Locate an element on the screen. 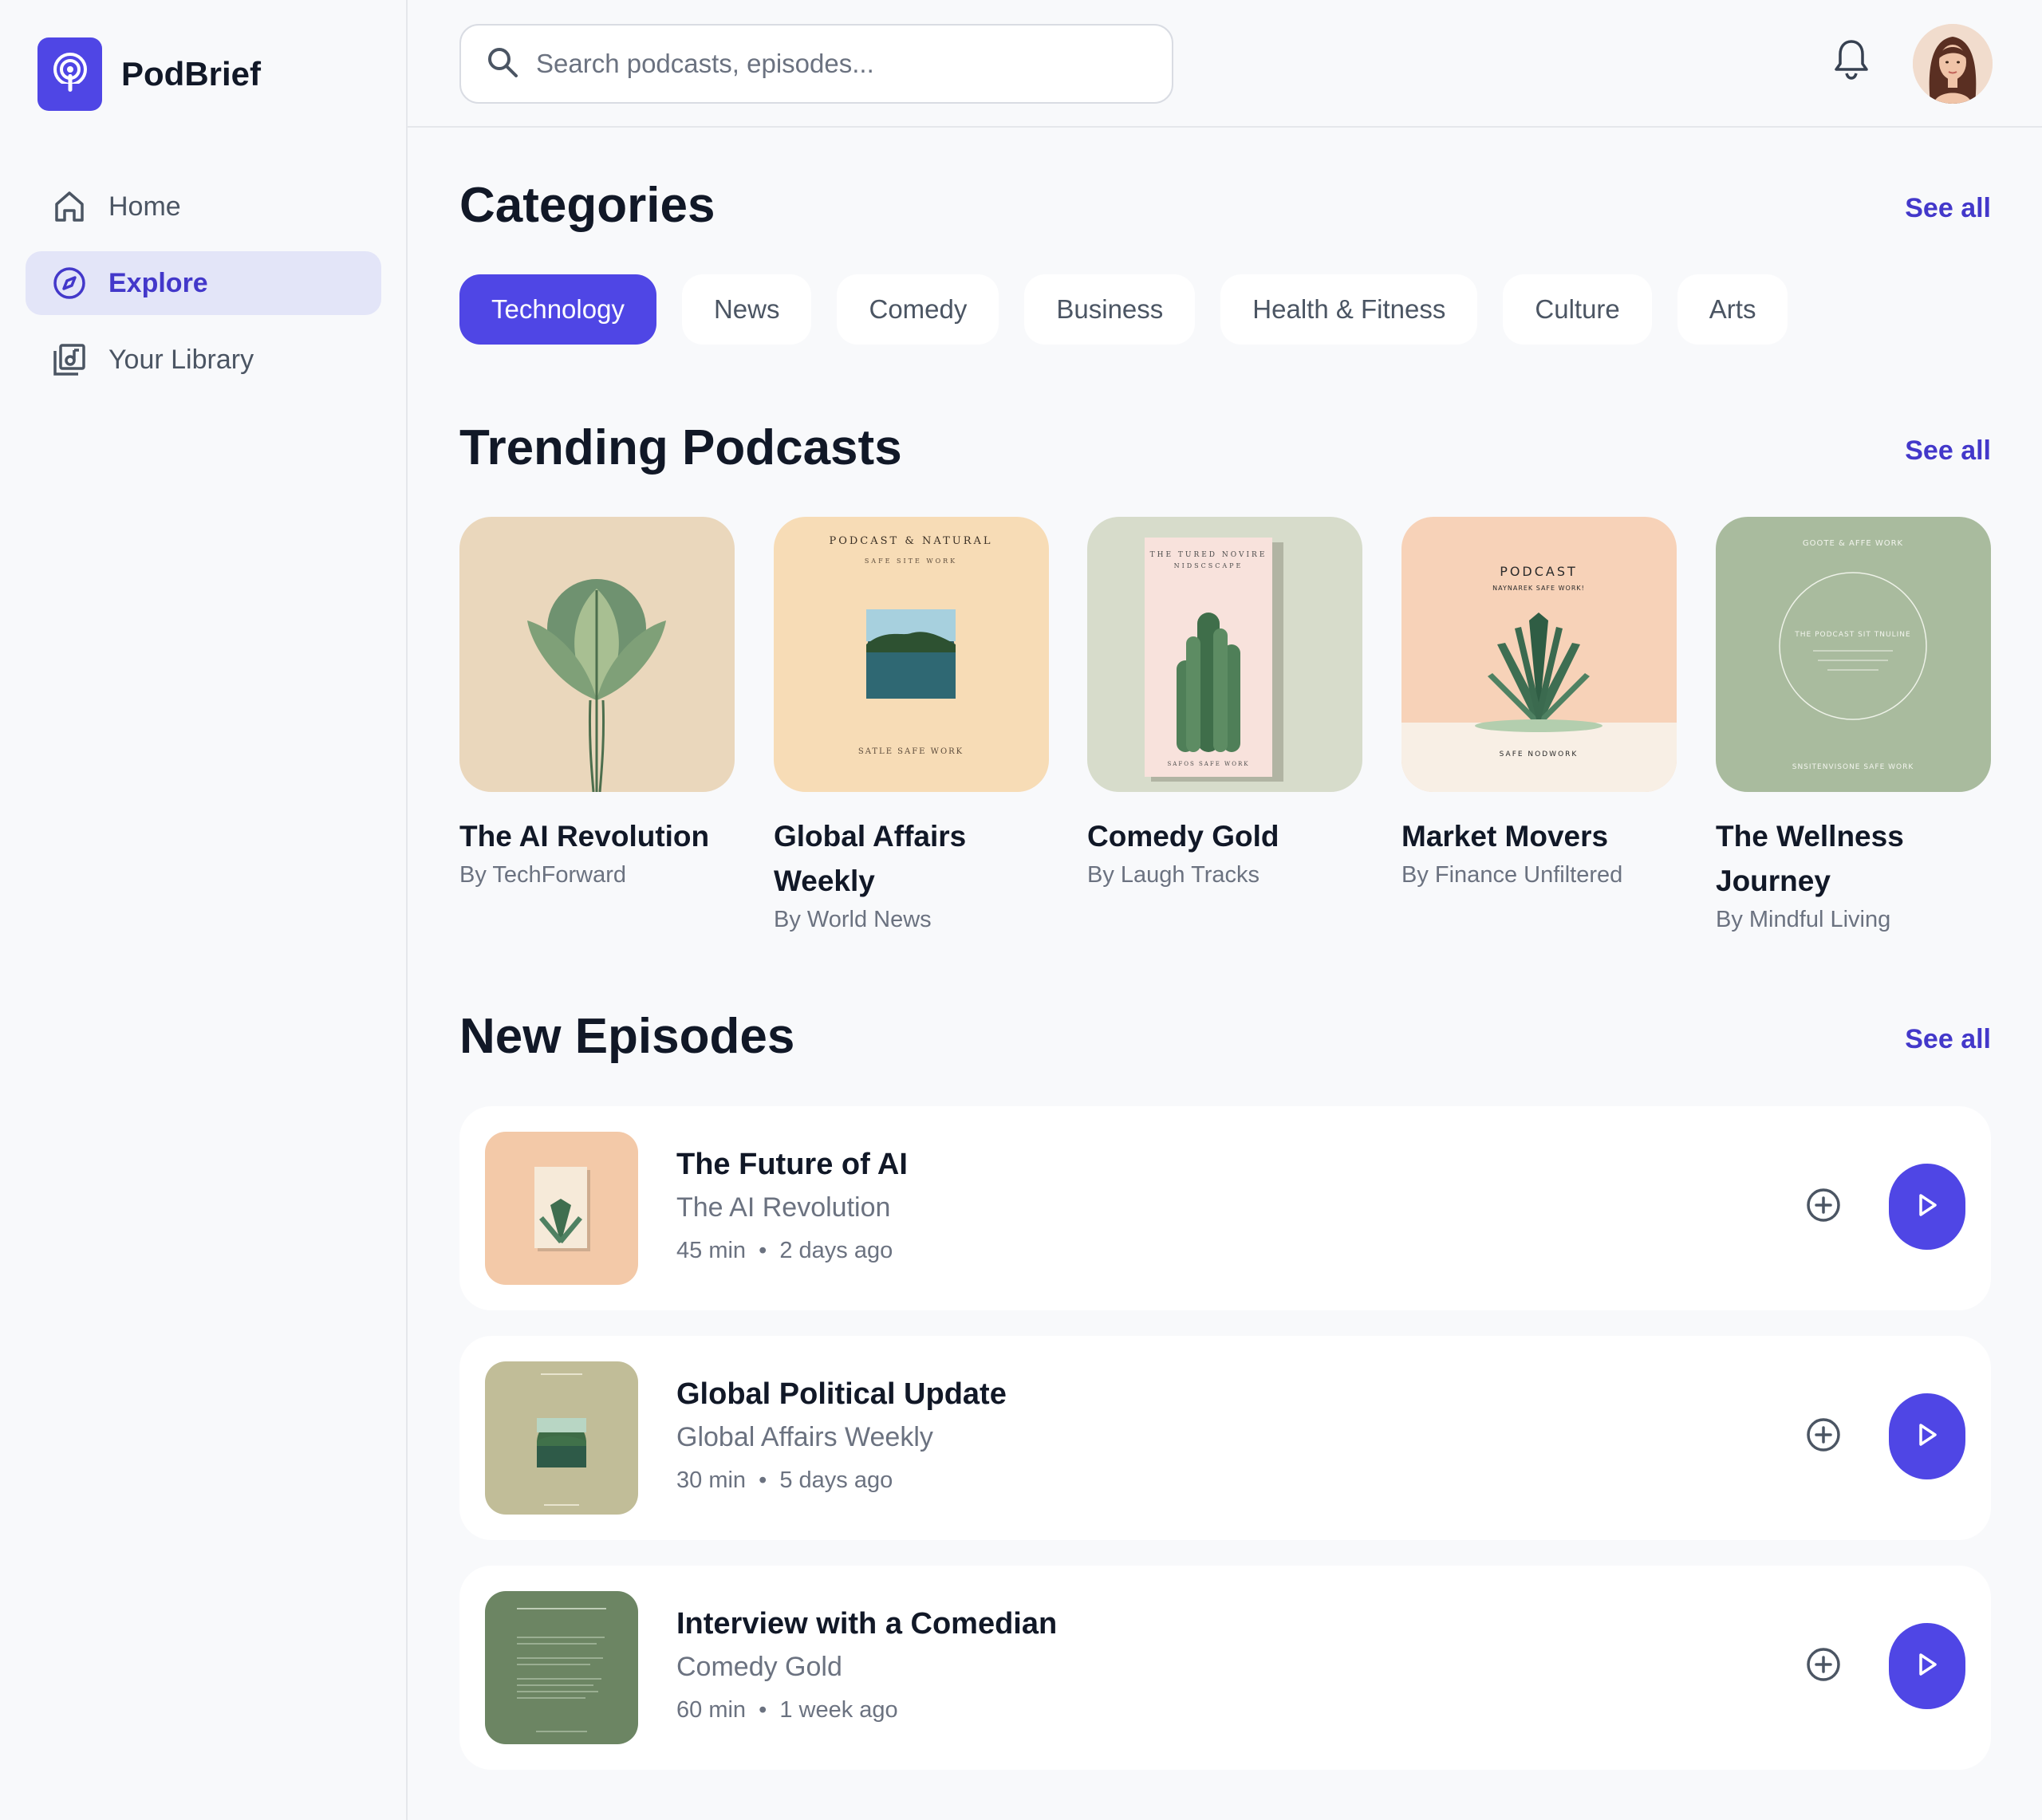  category-chip-news: News is located at coordinates (746, 309).